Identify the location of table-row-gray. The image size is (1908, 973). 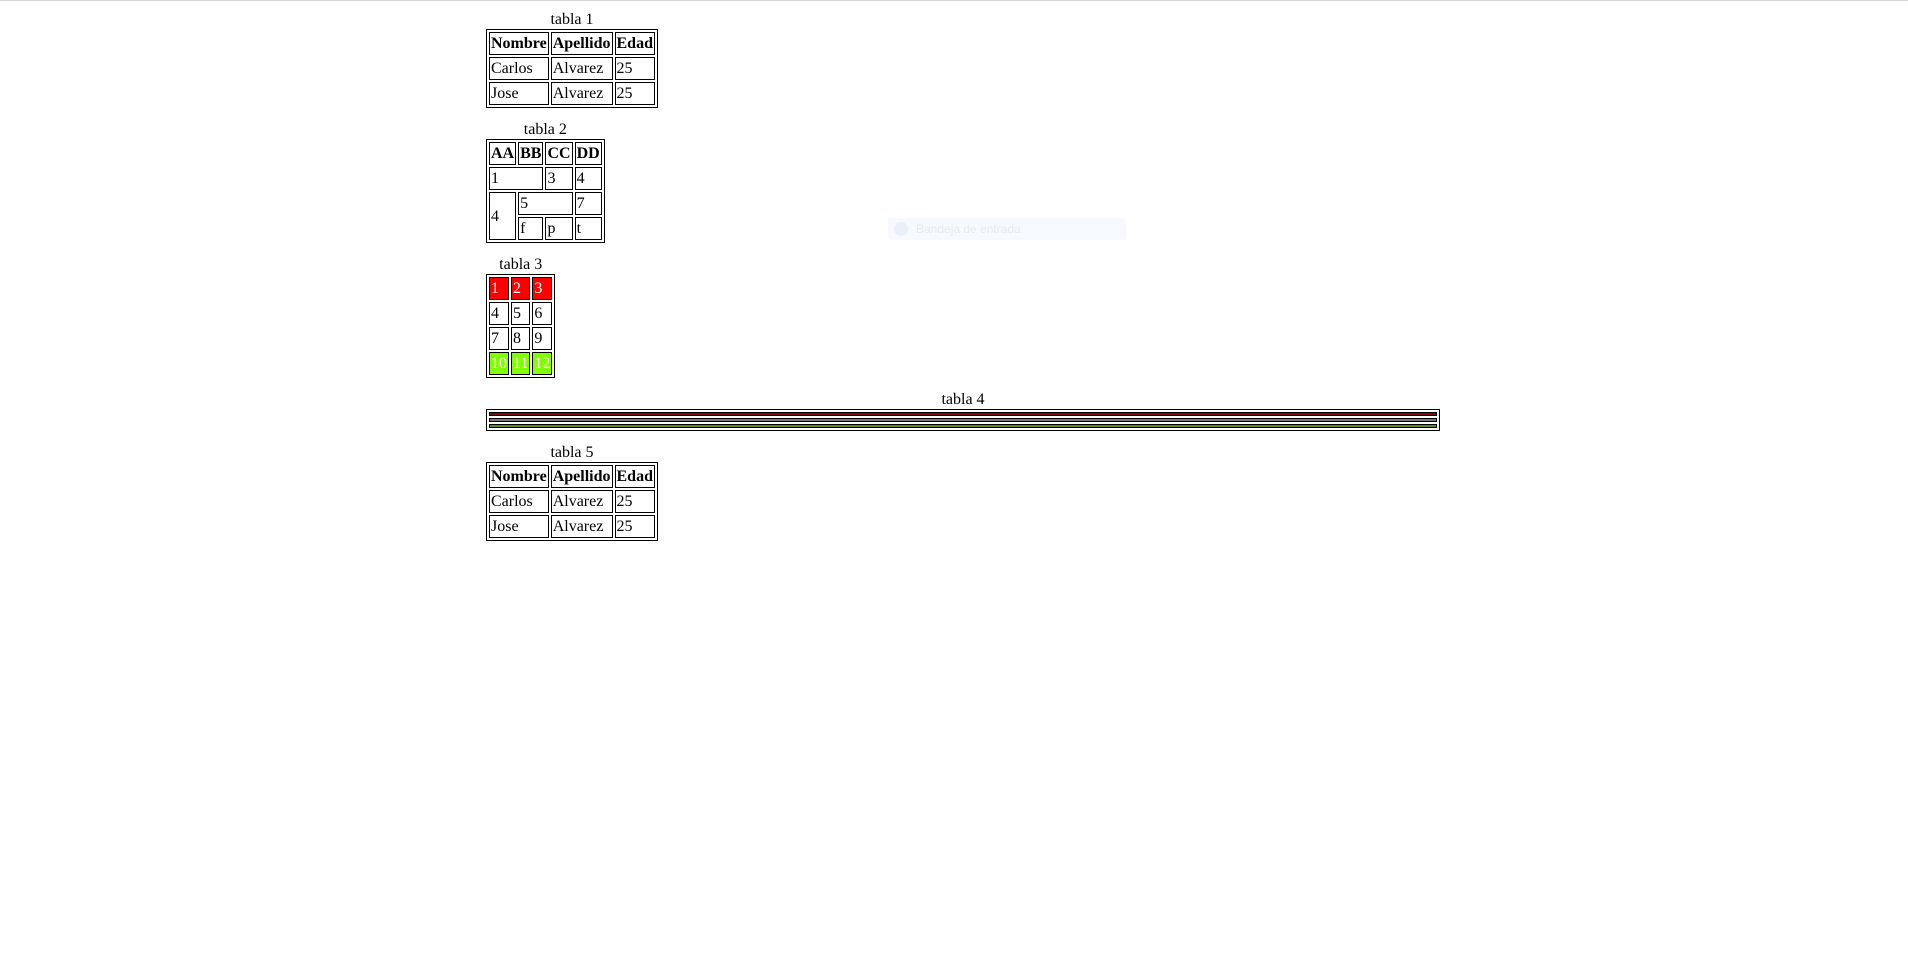
(963, 420).